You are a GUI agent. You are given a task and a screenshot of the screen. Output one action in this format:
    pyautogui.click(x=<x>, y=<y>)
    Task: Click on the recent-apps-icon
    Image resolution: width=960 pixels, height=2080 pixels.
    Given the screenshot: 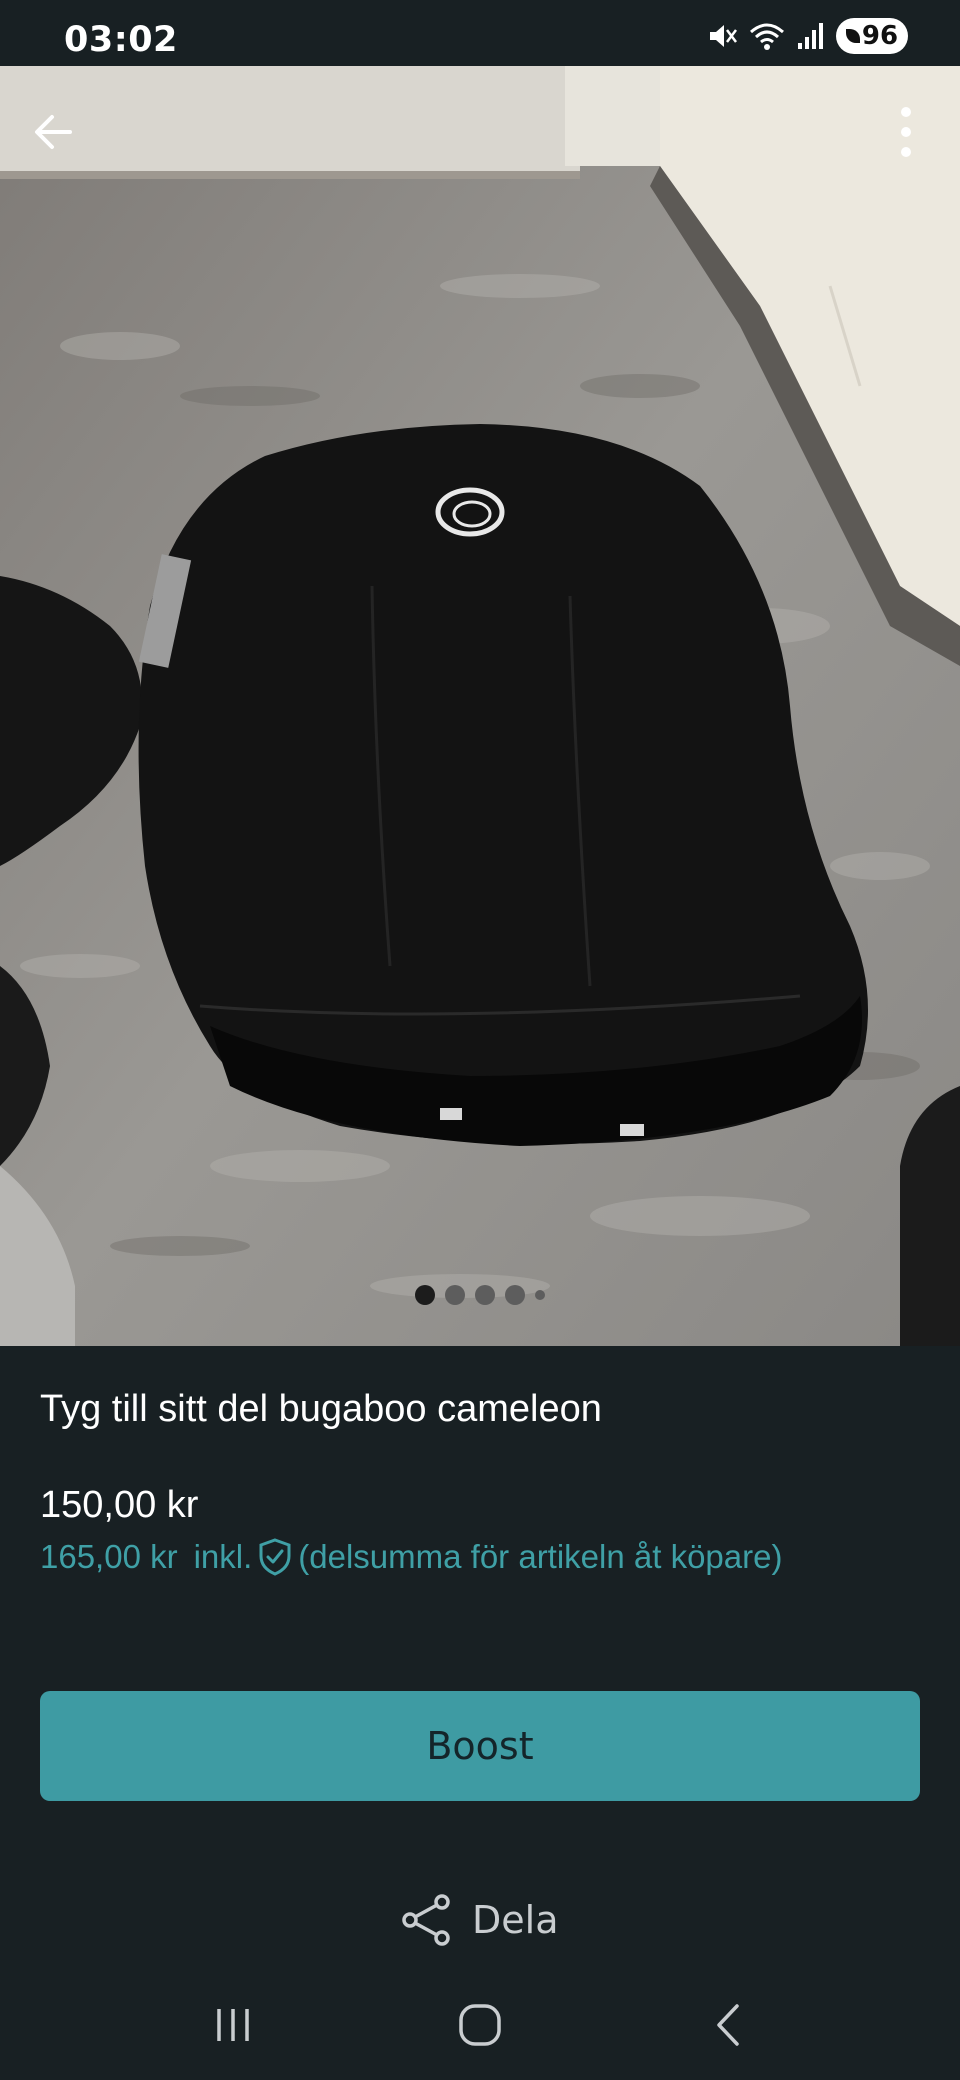 What is the action you would take?
    pyautogui.click(x=233, y=2025)
    